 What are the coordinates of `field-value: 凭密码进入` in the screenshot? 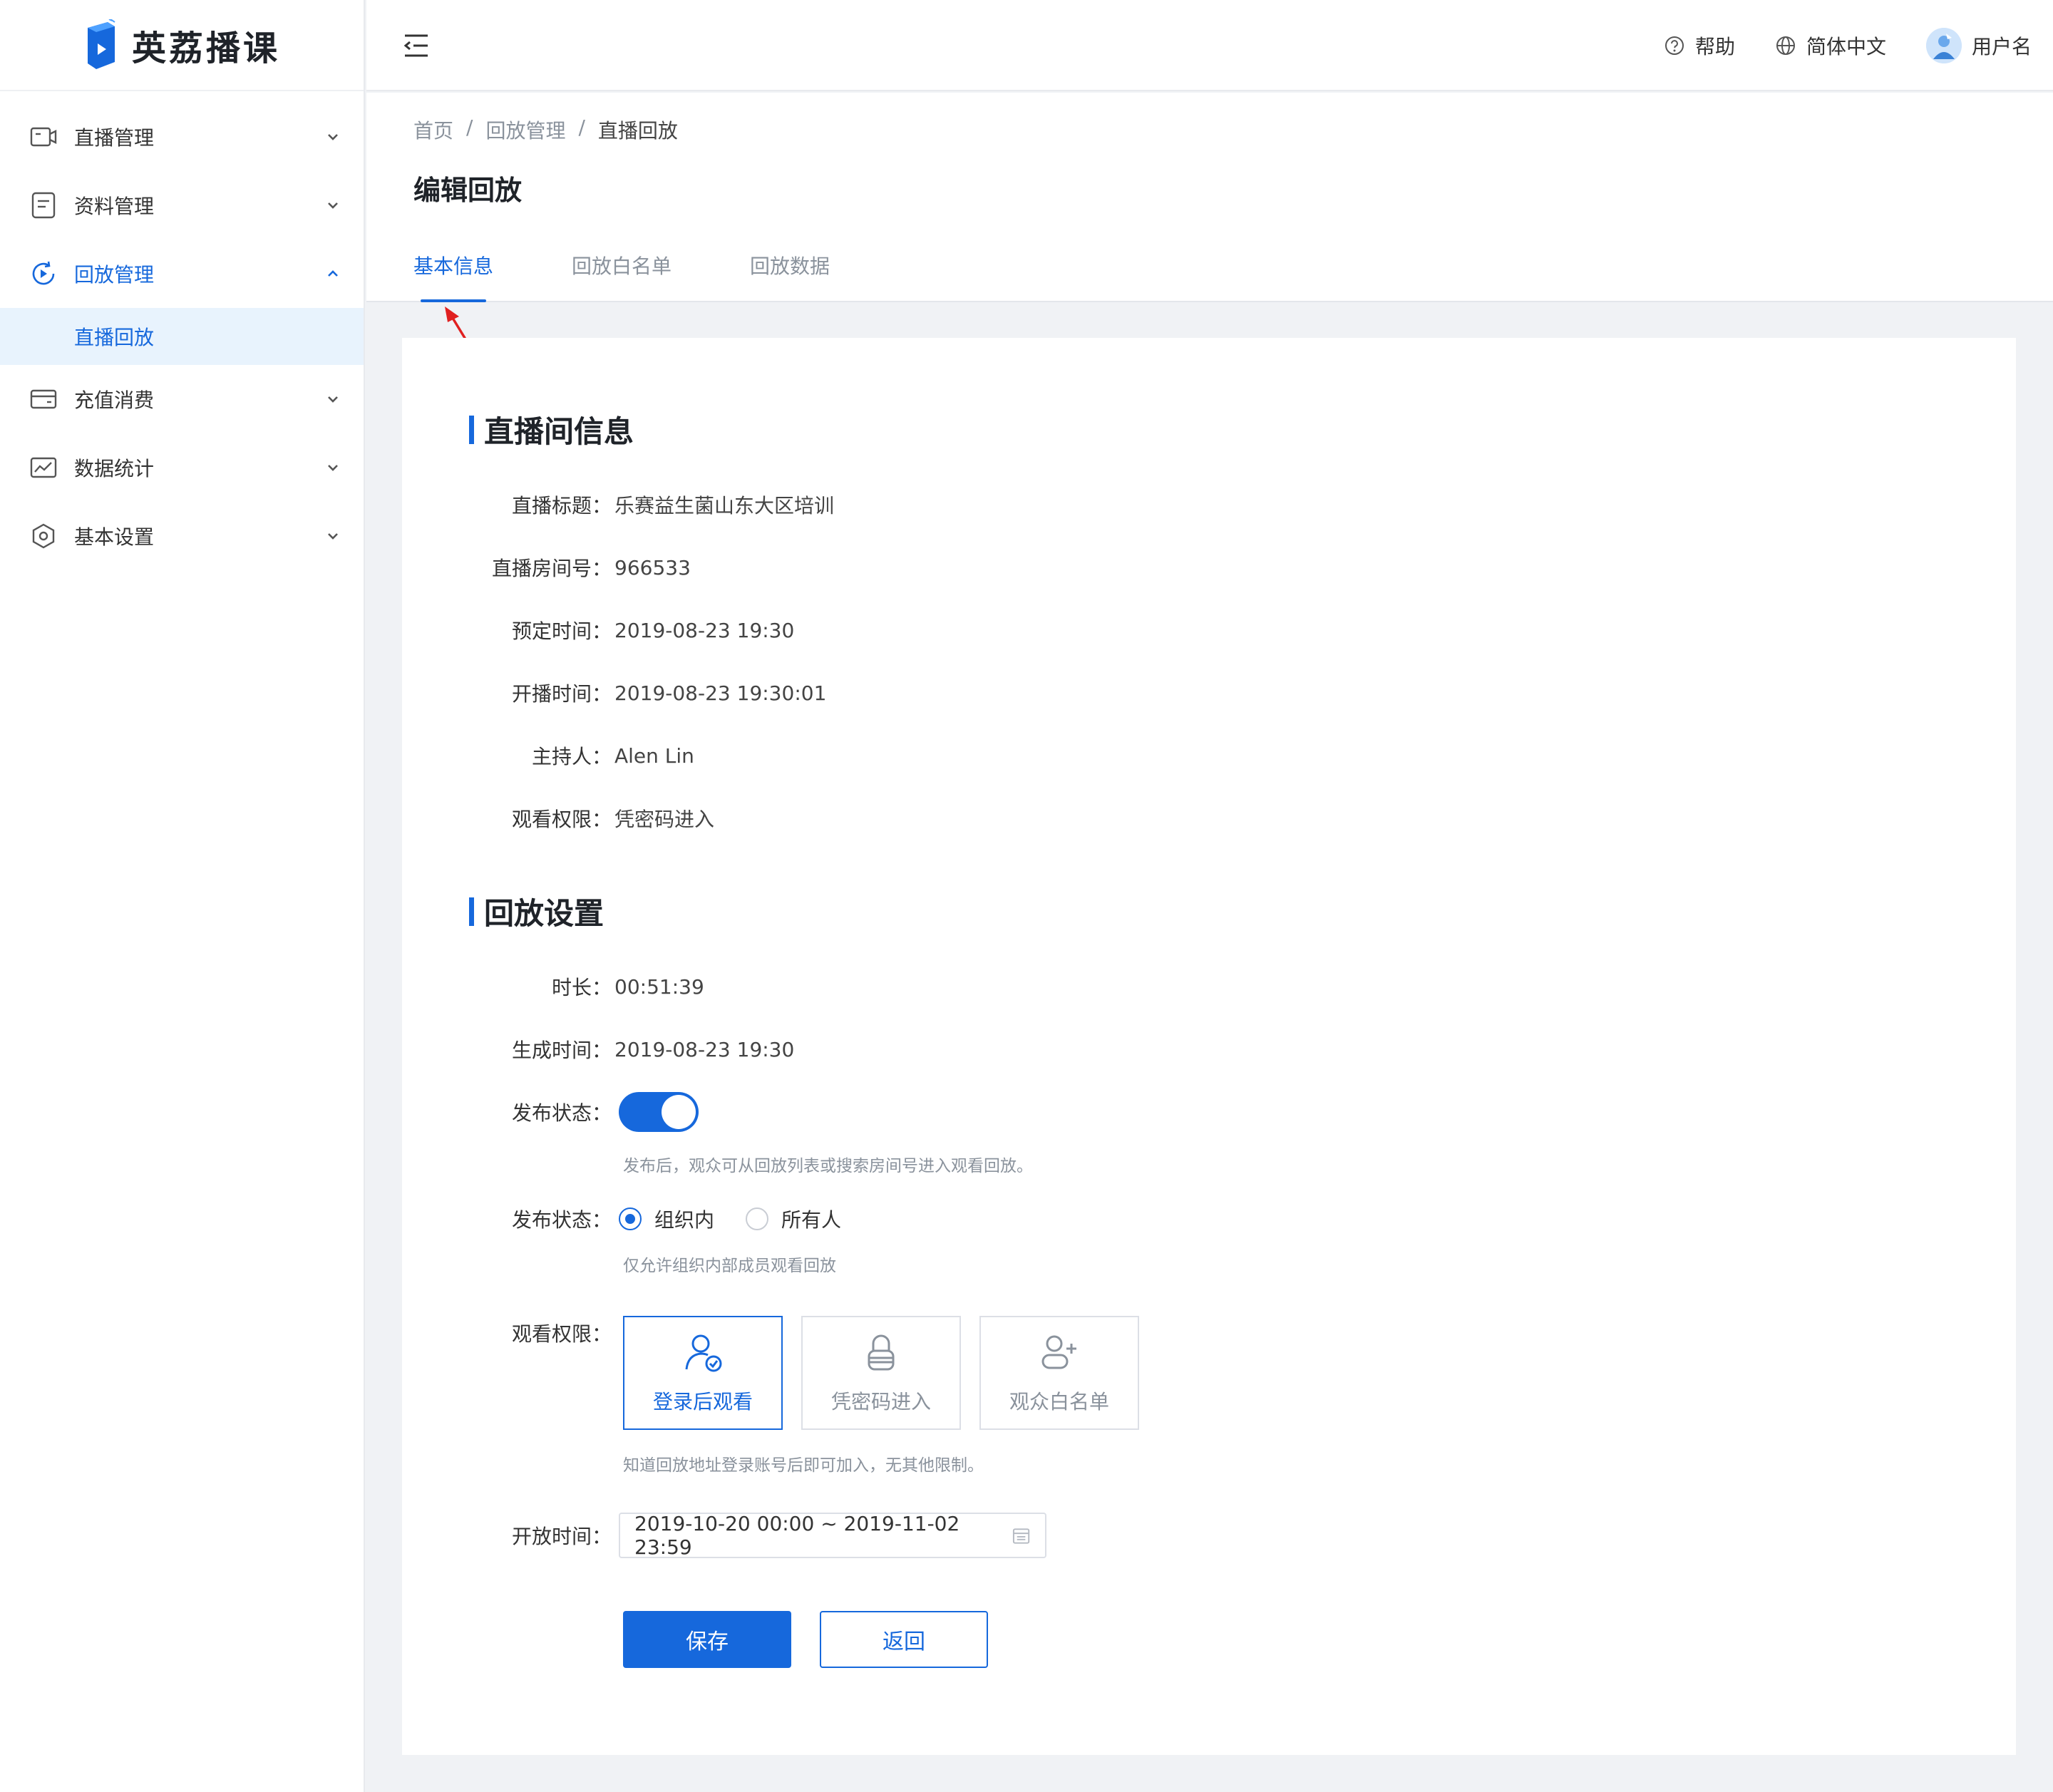 It's located at (664, 819).